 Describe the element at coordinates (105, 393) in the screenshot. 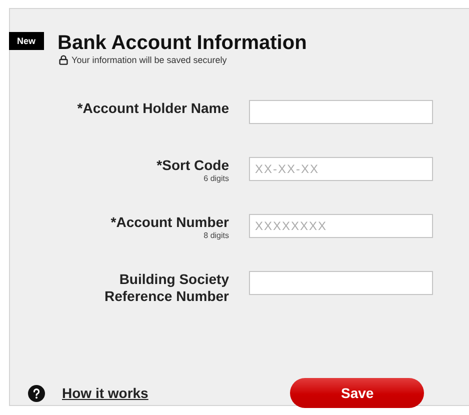

I see `how-it-works-link: How it works` at that location.